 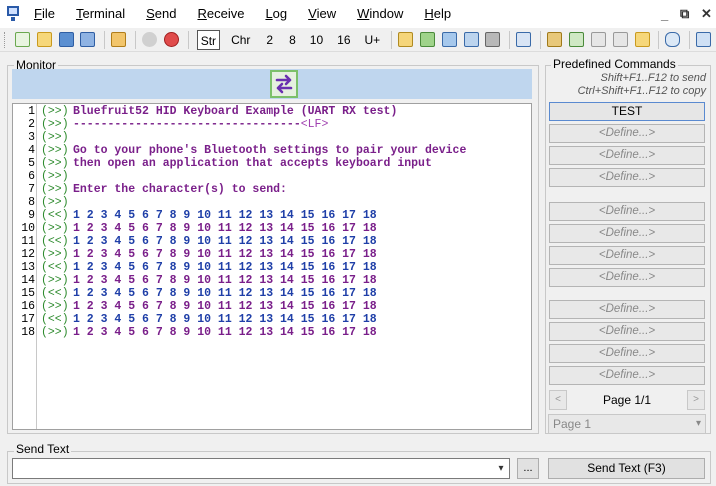 What do you see at coordinates (28, 241) in the screenshot?
I see `line-number: 11` at bounding box center [28, 241].